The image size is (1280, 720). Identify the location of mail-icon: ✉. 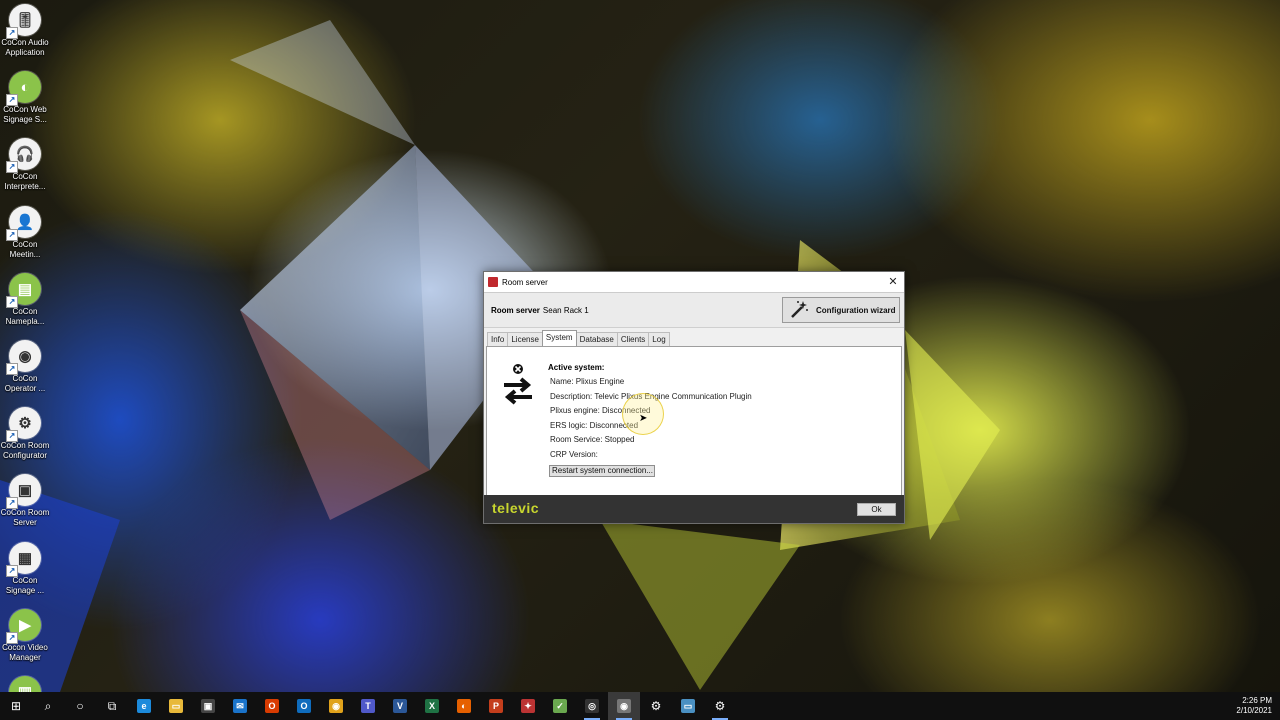
(240, 706).